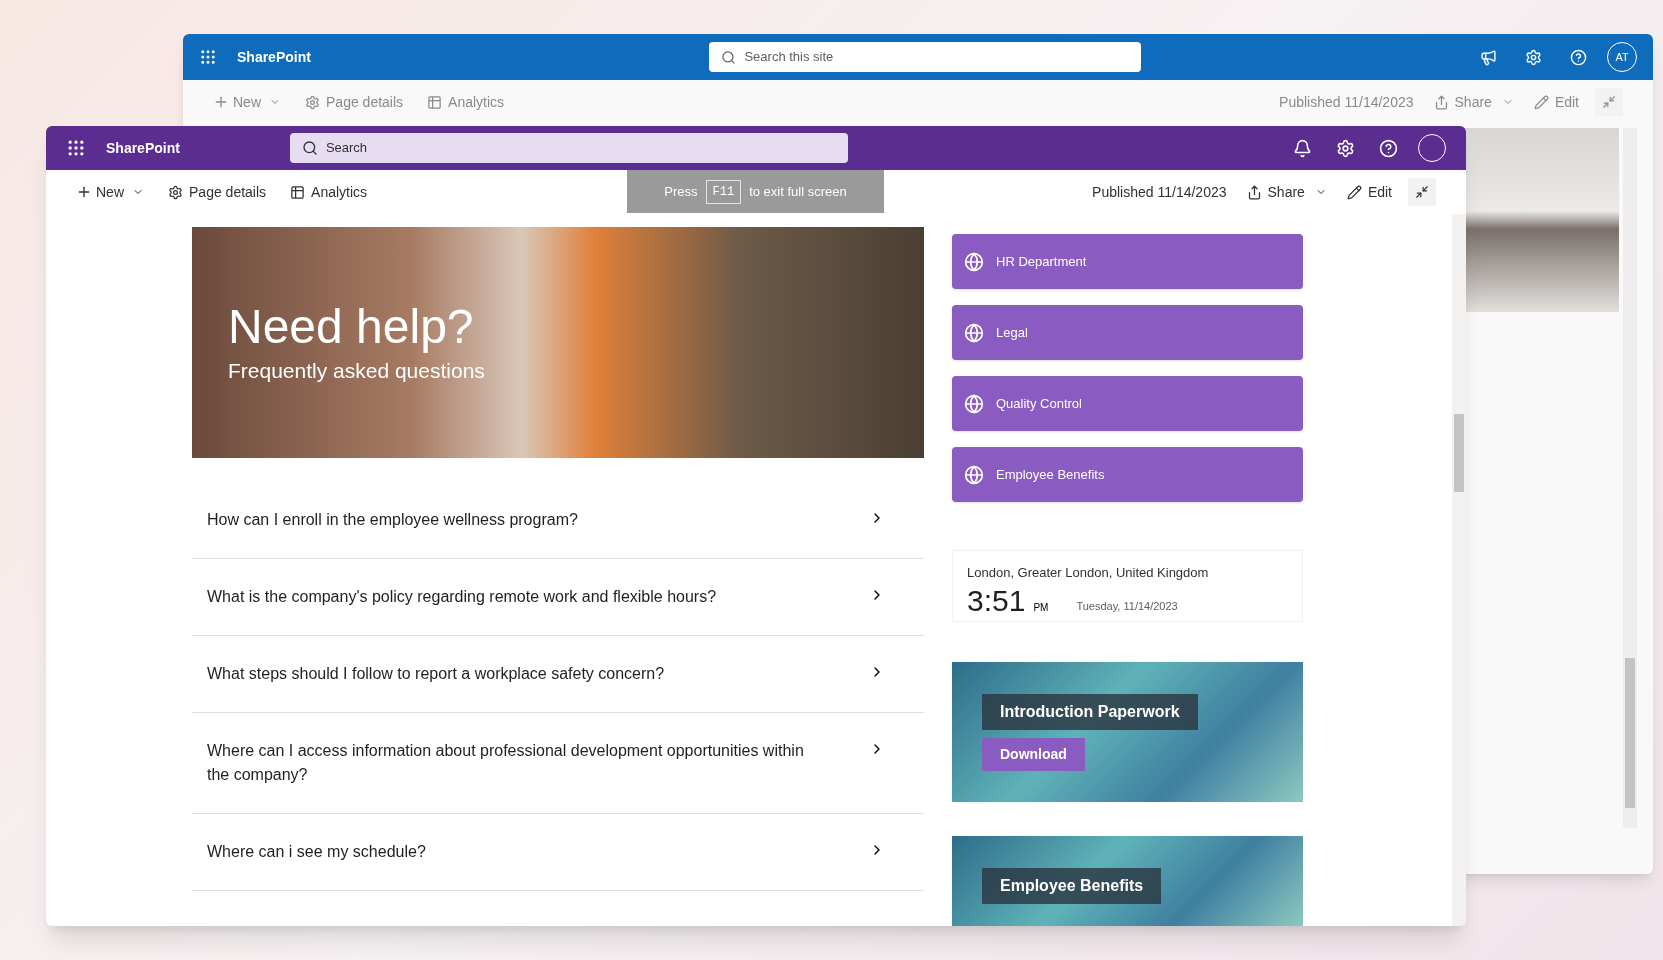 The image size is (1663, 960). I want to click on hint-text: Press, so click(681, 191).